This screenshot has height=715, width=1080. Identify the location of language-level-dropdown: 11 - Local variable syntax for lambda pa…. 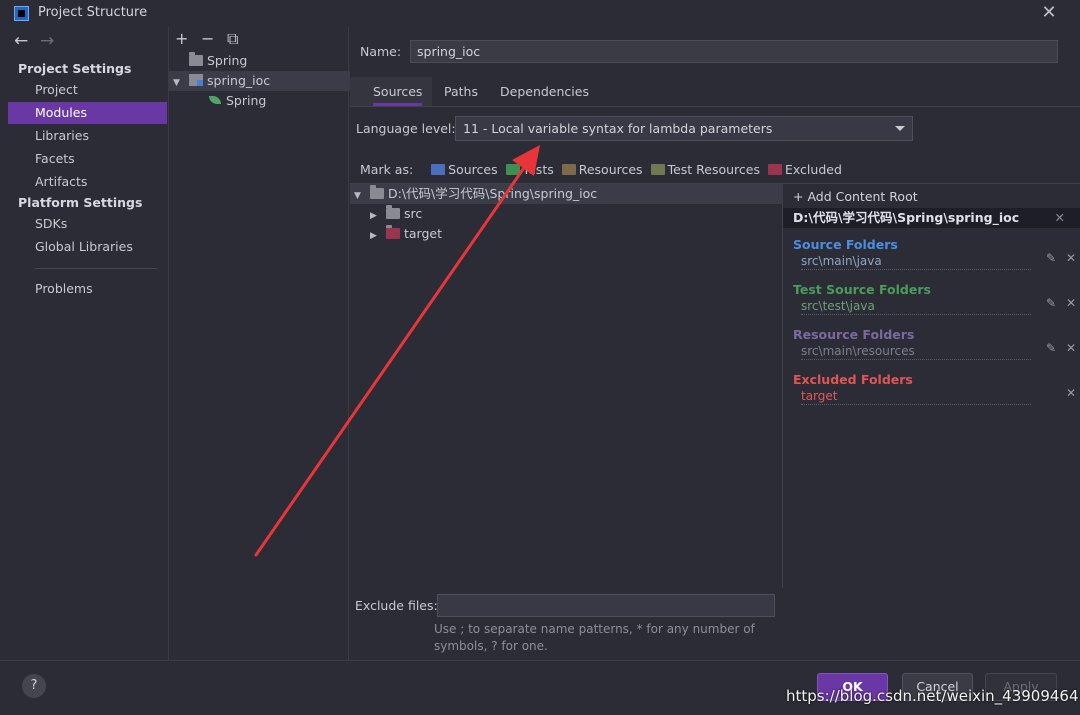
(684, 128).